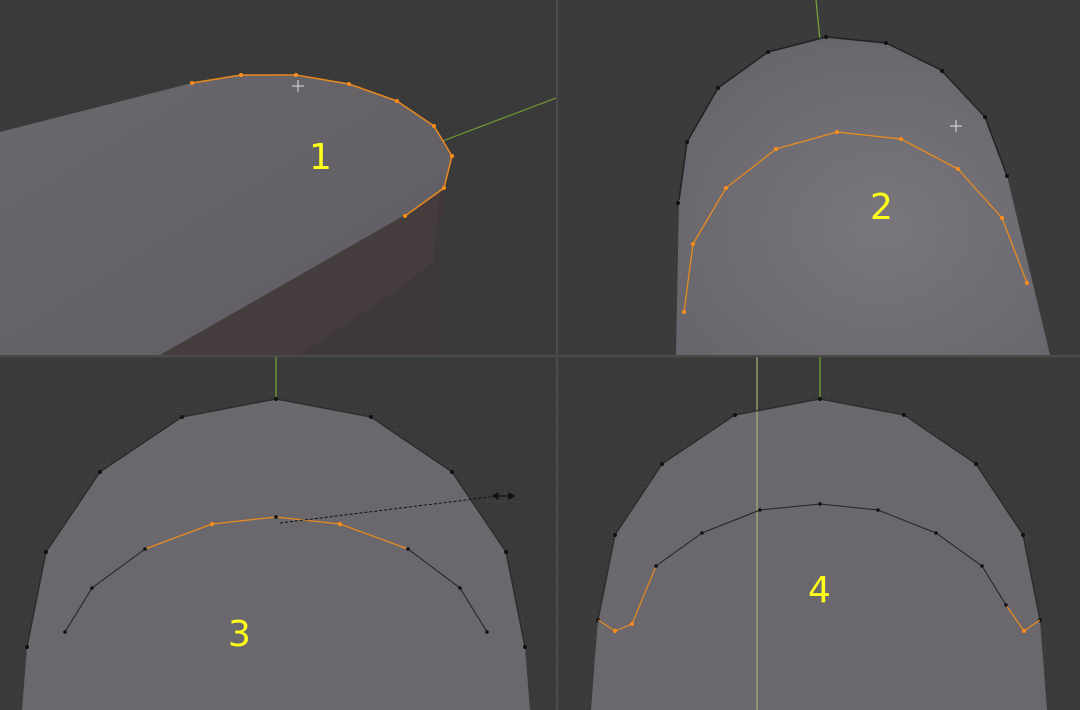 Image resolution: width=1080 pixels, height=710 pixels. Describe the element at coordinates (881, 207) in the screenshot. I see `panel-number-2: 2` at that location.